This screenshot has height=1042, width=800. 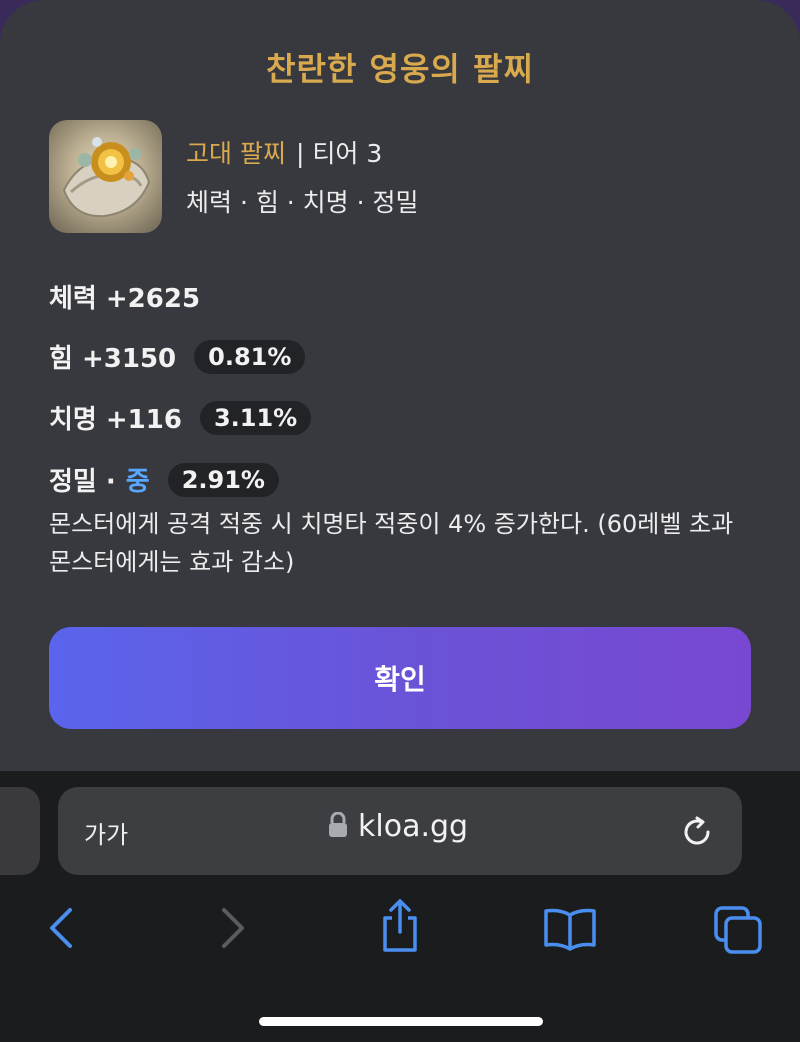 I want to click on bookmarks-icon, so click(x=570, y=931).